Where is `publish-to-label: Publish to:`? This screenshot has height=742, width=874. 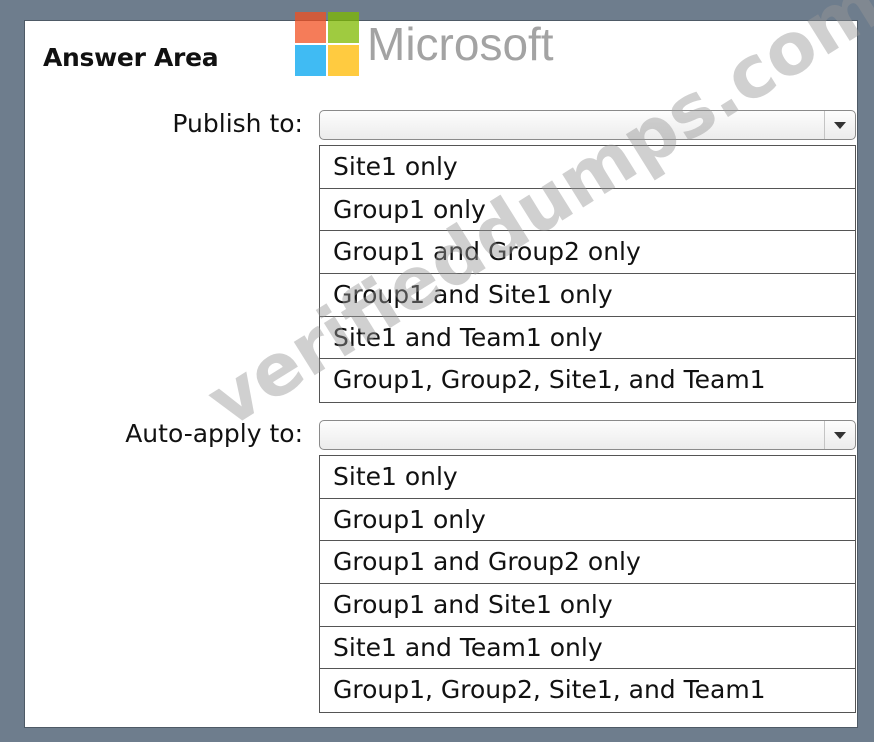 publish-to-label: Publish to: is located at coordinates (237, 123).